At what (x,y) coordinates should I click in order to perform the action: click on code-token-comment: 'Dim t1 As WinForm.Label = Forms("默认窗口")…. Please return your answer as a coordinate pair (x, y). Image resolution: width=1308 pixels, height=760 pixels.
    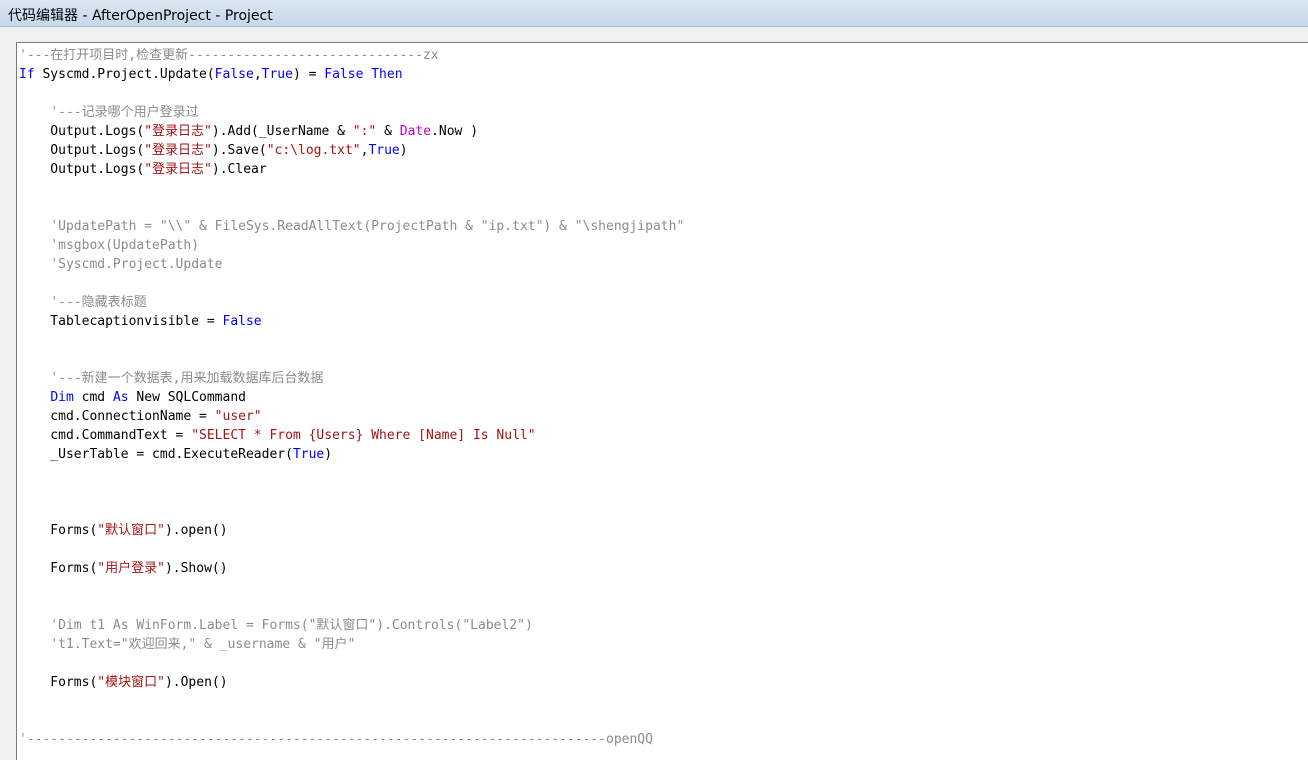
    Looking at the image, I should click on (291, 625).